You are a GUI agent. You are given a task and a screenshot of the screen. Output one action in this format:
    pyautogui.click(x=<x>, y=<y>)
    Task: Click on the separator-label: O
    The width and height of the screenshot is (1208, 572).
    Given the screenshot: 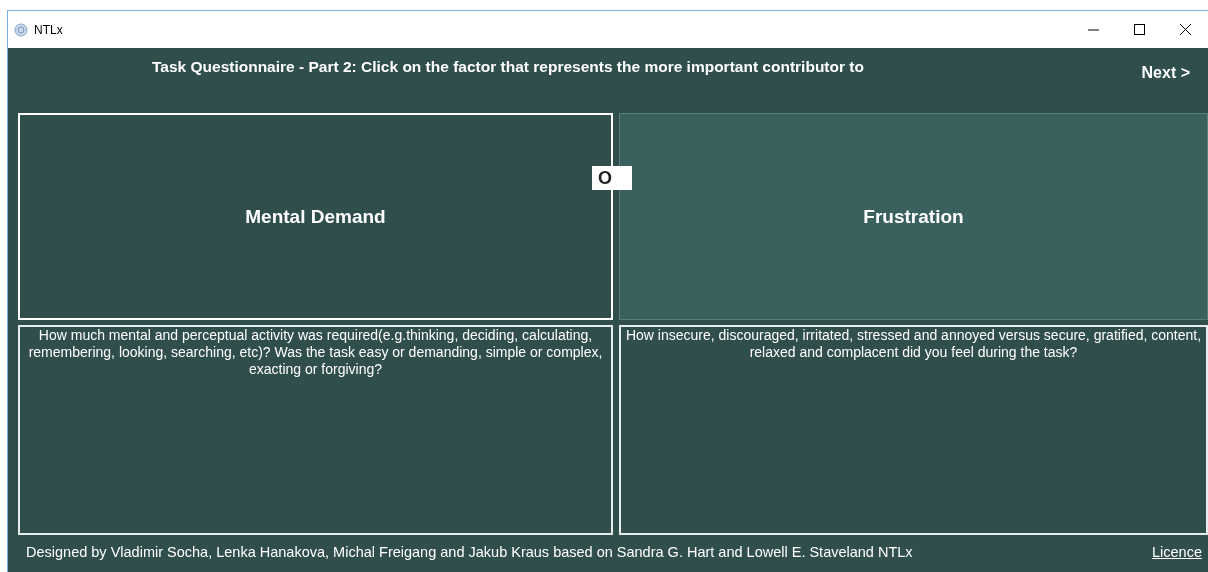 What is the action you would take?
    pyautogui.click(x=612, y=178)
    